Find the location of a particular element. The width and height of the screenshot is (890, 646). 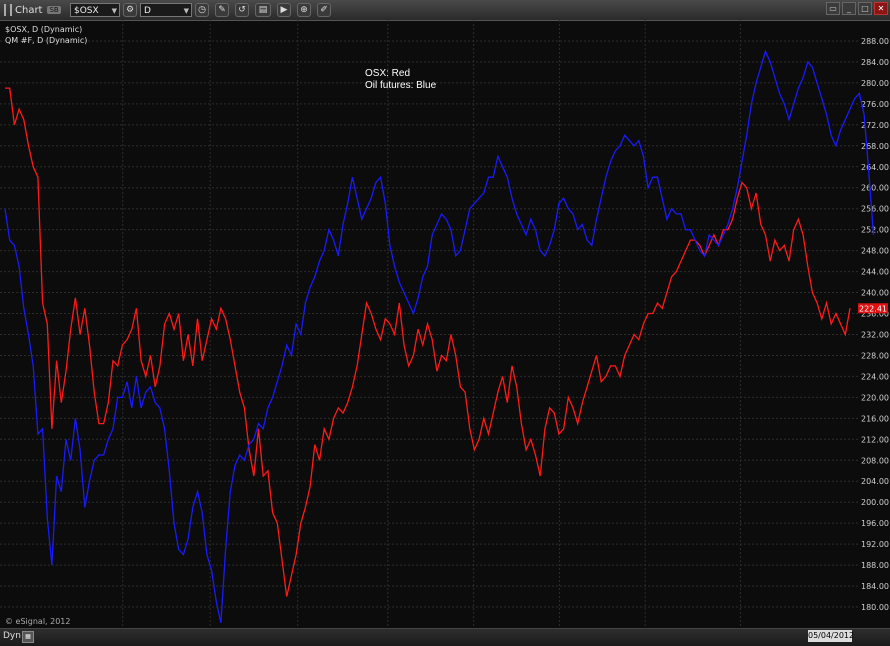

y-tick-label: 212.00 is located at coordinates (875, 439).